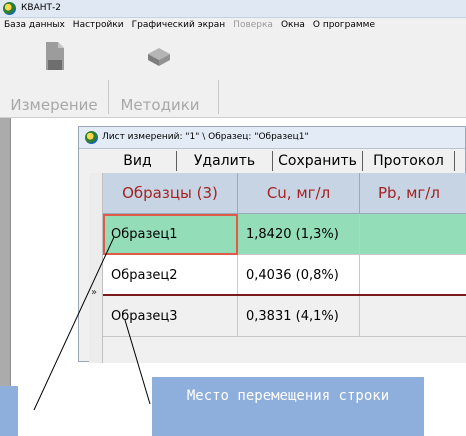  I want to click on row-drop-indicator, so click(284, 295).